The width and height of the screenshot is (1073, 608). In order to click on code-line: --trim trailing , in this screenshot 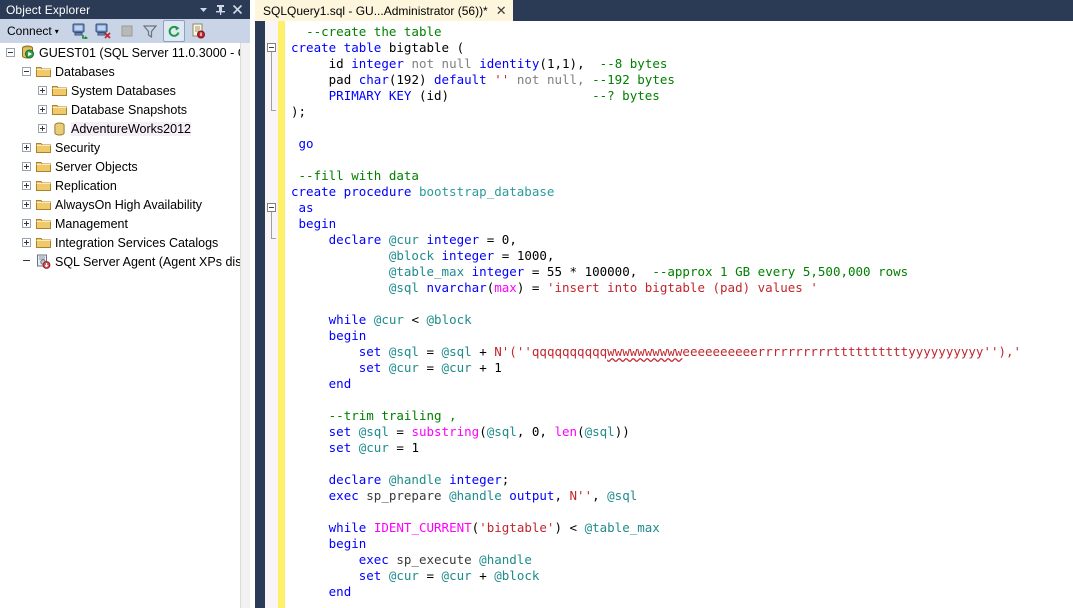, I will do `click(392, 415)`.